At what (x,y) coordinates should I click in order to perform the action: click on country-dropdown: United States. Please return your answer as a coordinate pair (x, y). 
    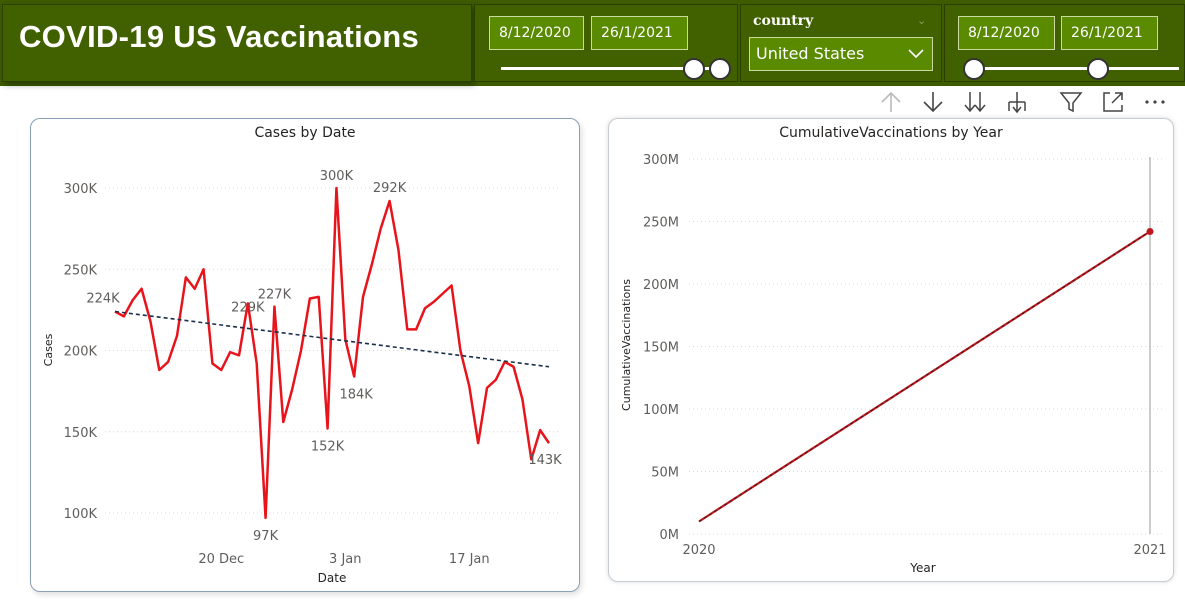
    Looking at the image, I should click on (841, 54).